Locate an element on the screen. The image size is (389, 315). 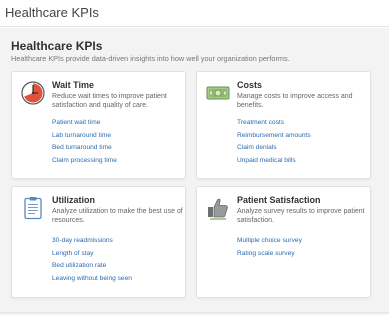
card-title: Utilization is located at coordinates (73, 200).